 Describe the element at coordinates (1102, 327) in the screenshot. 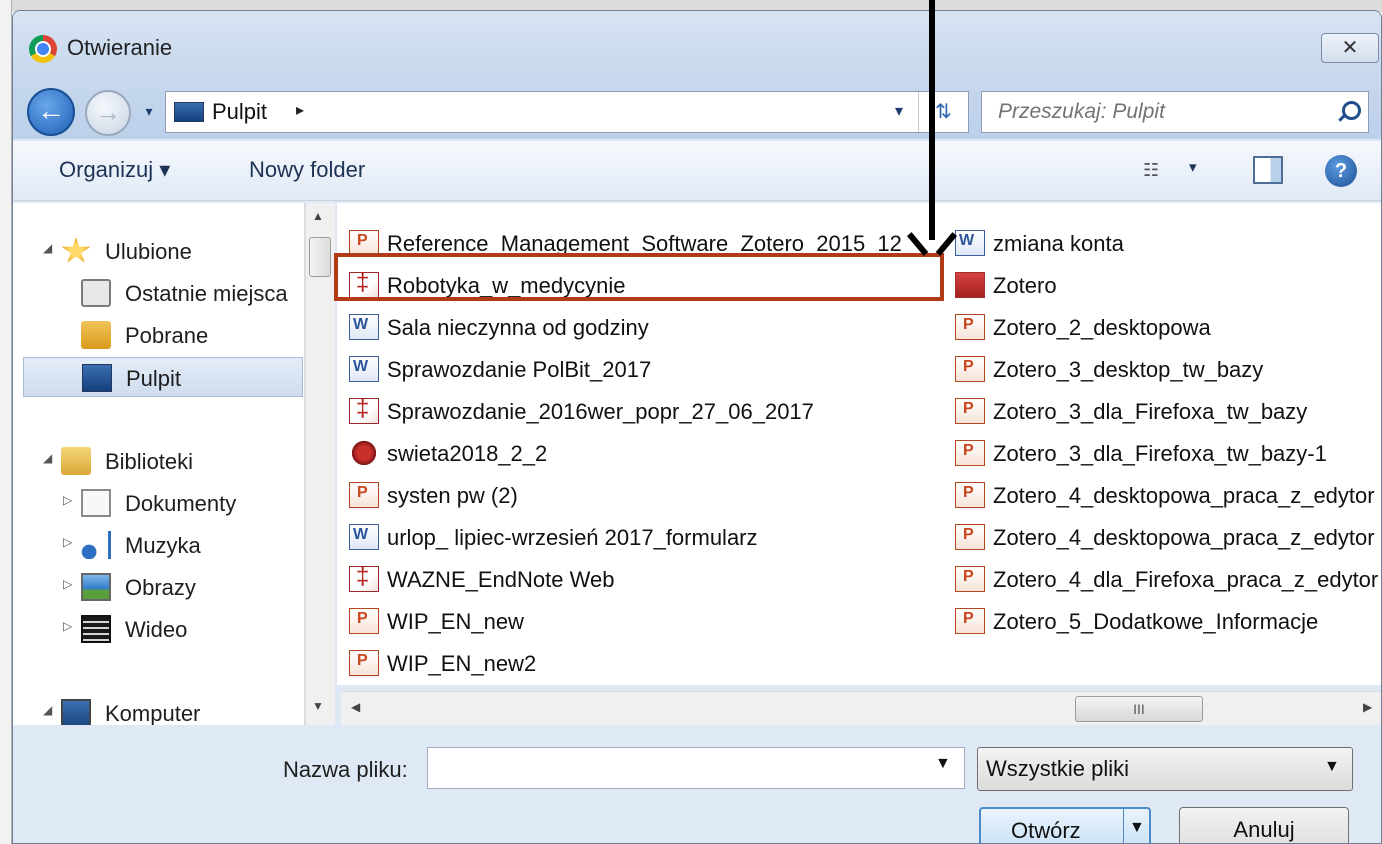

I see `file-name: Zotero_2_desktopowa` at that location.